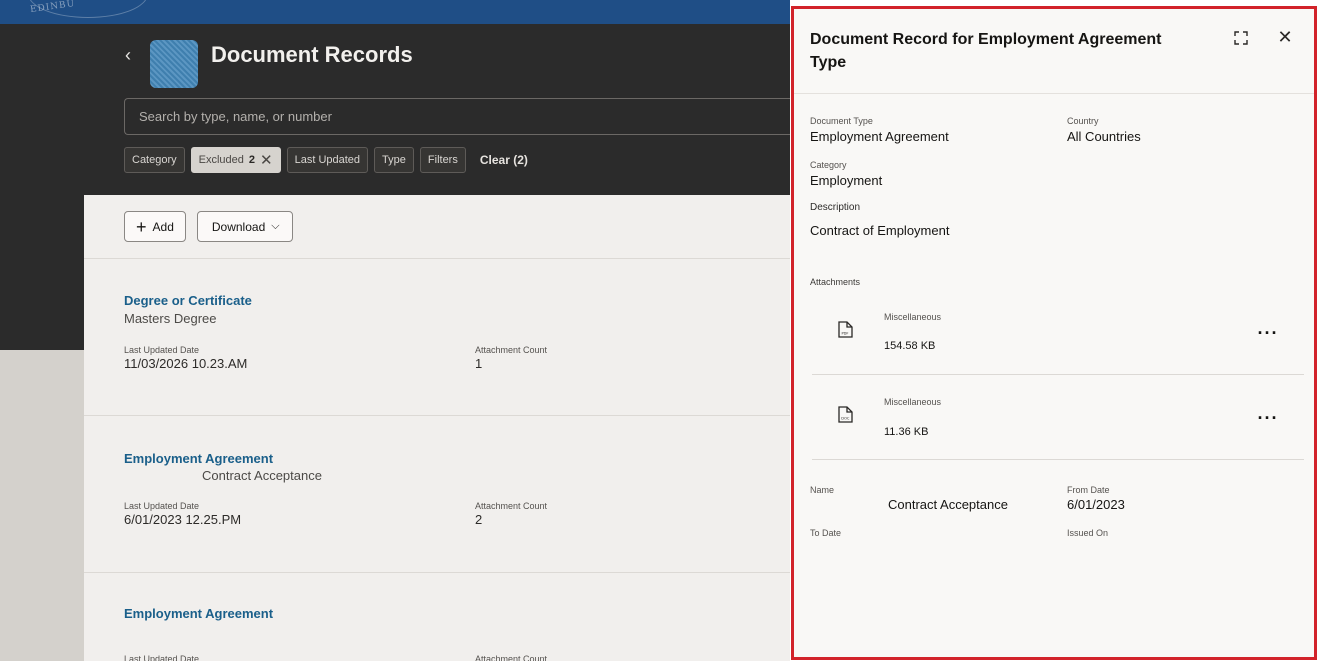  I want to click on attachment-size: 154.58 KB, so click(910, 346).